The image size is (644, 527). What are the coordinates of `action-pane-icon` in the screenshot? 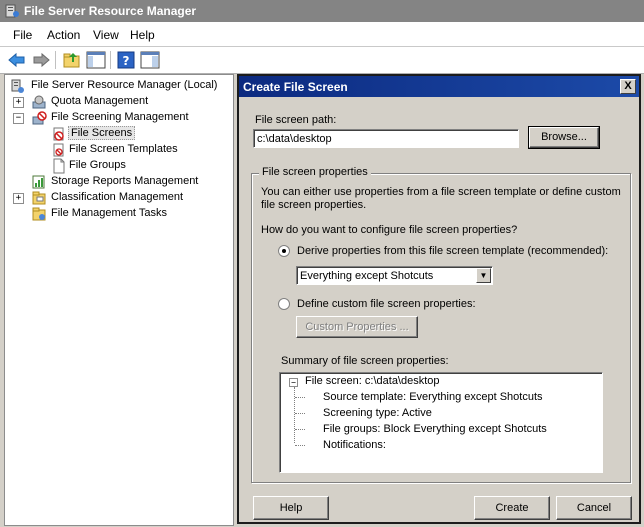 It's located at (150, 60).